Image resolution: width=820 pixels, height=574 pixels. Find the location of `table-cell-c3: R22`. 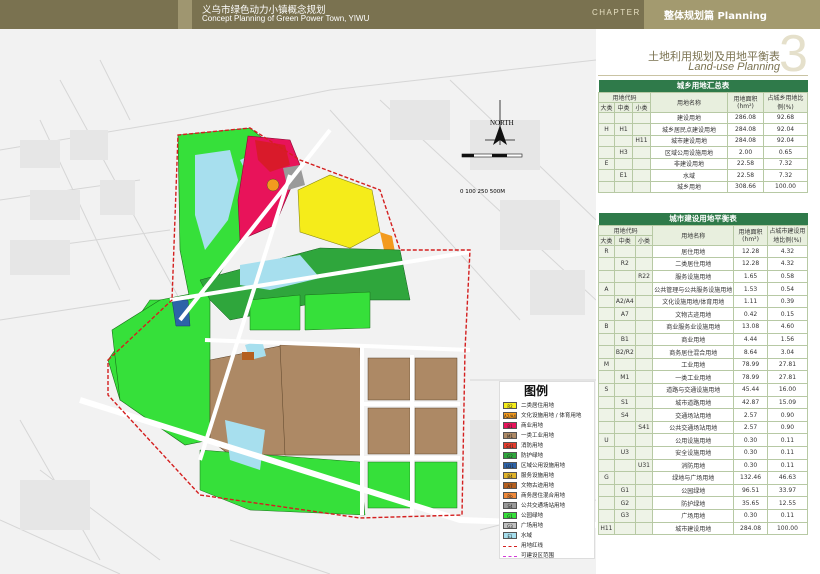

table-cell-c3: R22 is located at coordinates (644, 276).